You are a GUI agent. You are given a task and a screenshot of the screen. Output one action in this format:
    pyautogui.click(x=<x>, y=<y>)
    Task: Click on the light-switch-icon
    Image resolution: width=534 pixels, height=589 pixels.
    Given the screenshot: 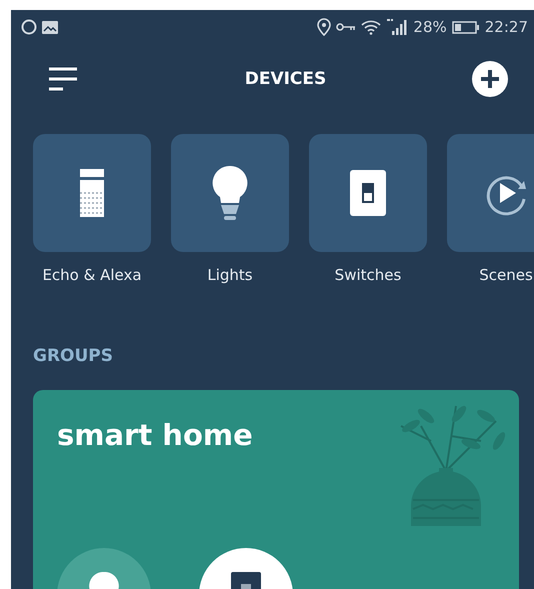 What is the action you would take?
    pyautogui.click(x=368, y=193)
    